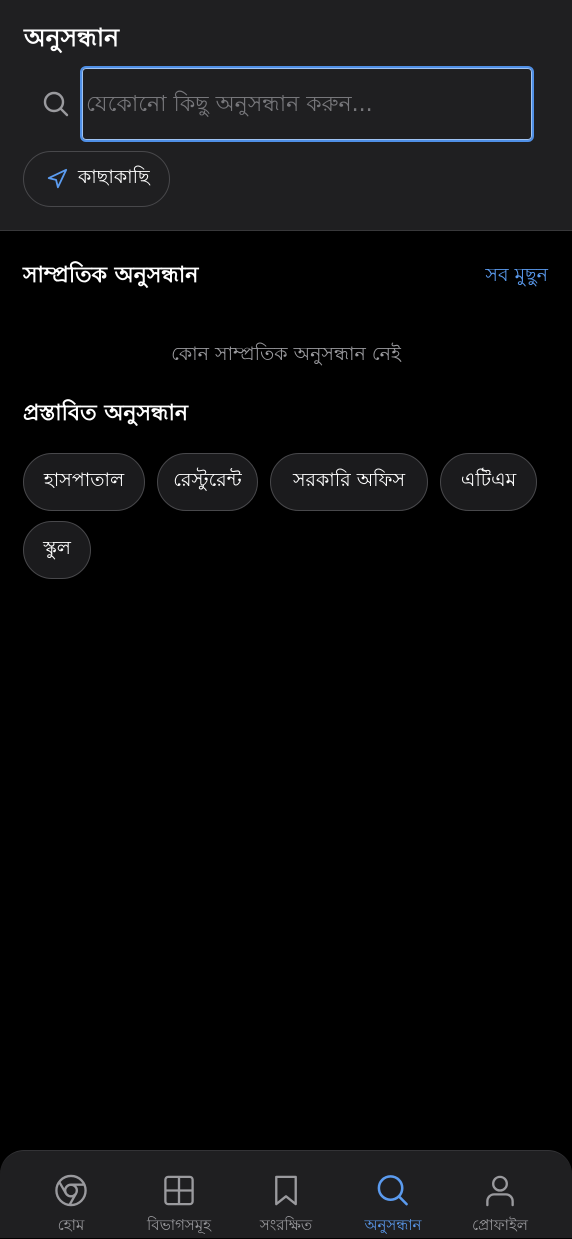  I want to click on search-input, so click(307, 104).